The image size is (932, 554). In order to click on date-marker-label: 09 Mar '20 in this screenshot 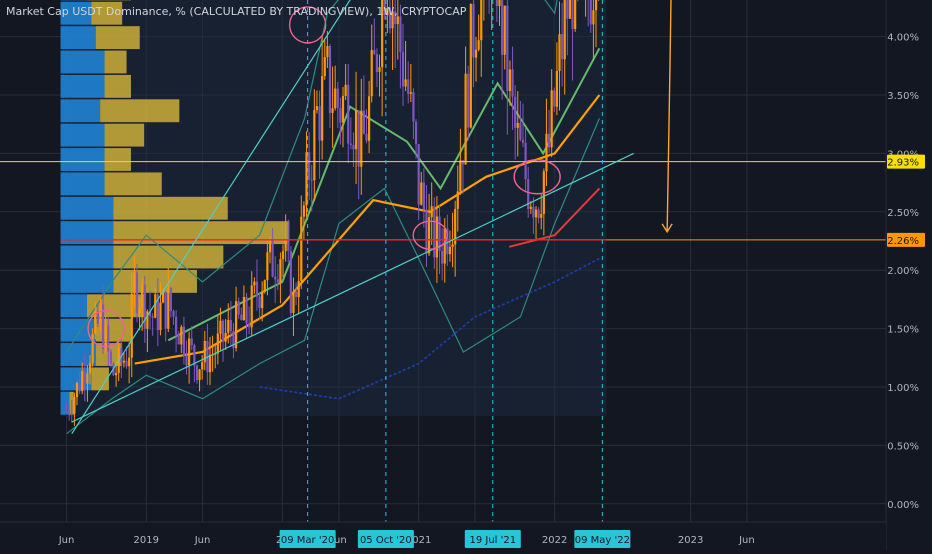, I will do `click(307, 540)`.